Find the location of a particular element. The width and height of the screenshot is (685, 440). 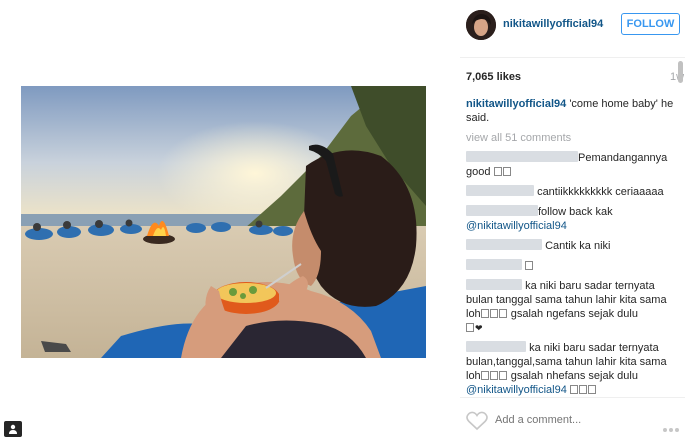

avatar is located at coordinates (481, 25).